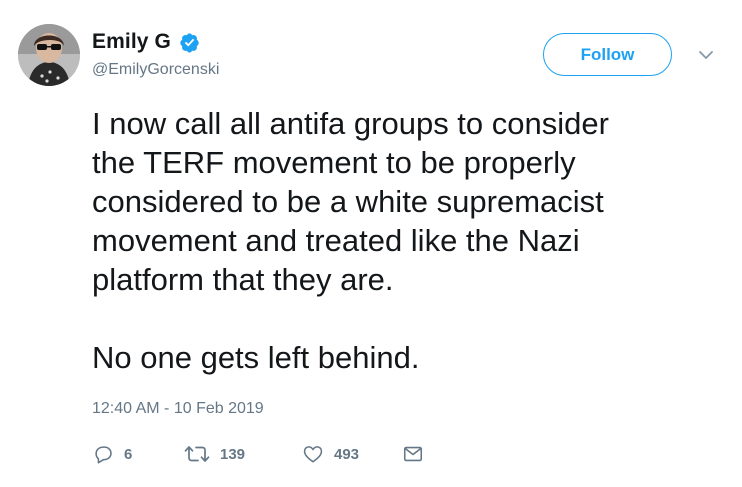  Describe the element at coordinates (155, 70) in the screenshot. I see `user-handle: @EmilyGorcenski` at that location.